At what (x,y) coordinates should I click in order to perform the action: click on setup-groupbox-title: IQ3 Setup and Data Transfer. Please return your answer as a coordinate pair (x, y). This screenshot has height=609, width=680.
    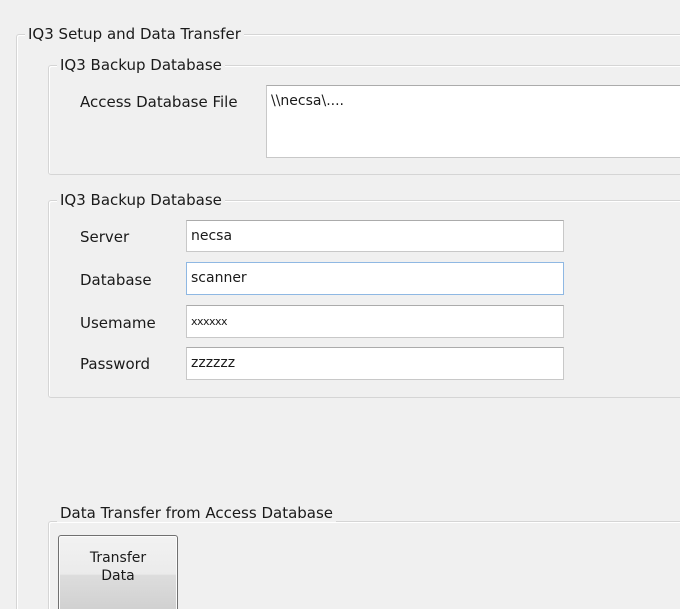
    Looking at the image, I should click on (134, 34).